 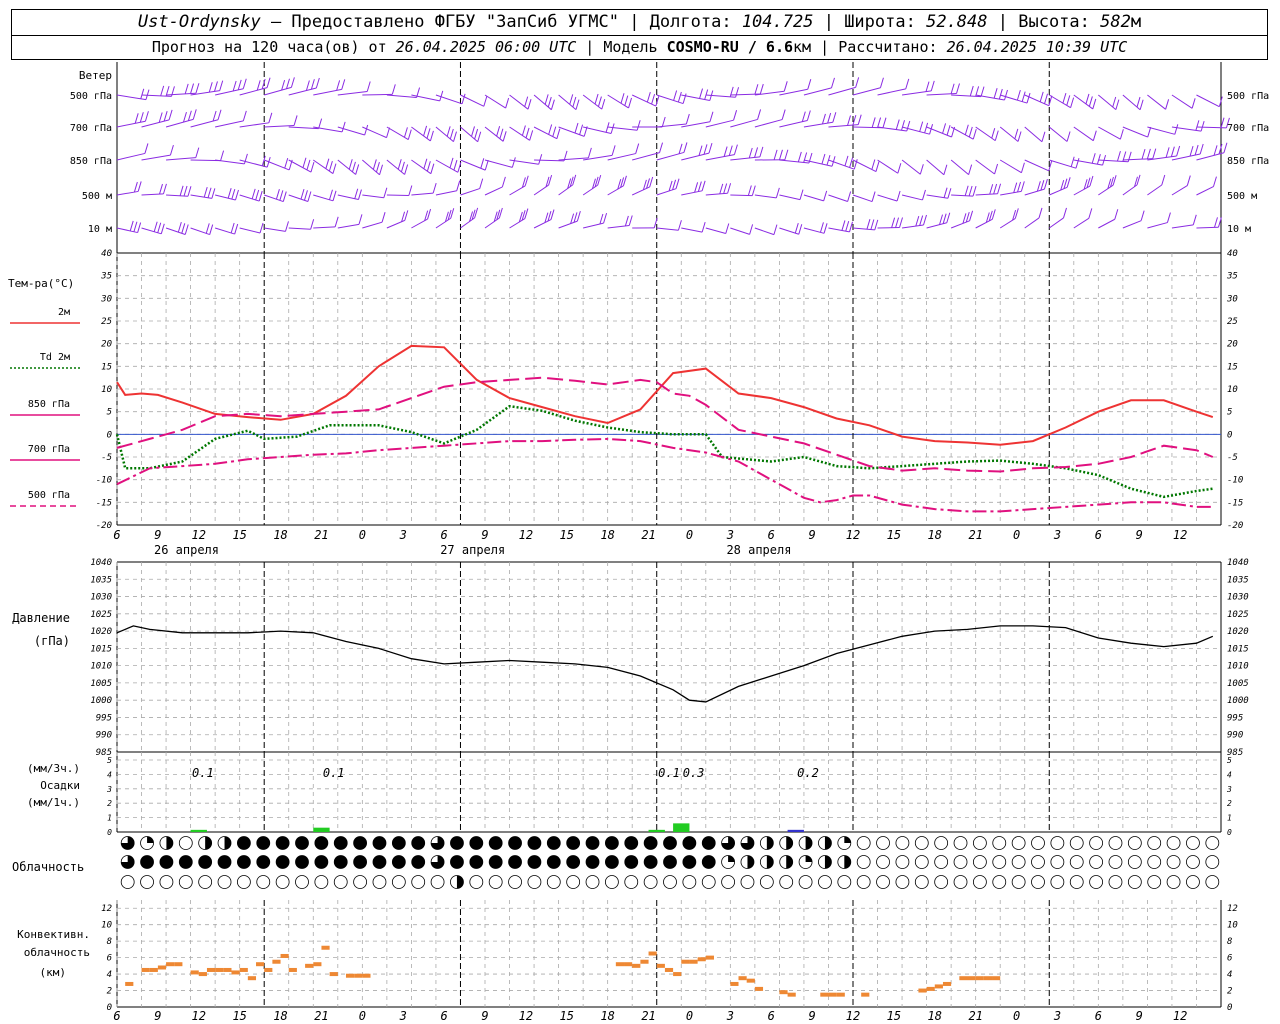 What do you see at coordinates (1238, 580) in the screenshot?
I see `pres-tick-label-right: 1035` at bounding box center [1238, 580].